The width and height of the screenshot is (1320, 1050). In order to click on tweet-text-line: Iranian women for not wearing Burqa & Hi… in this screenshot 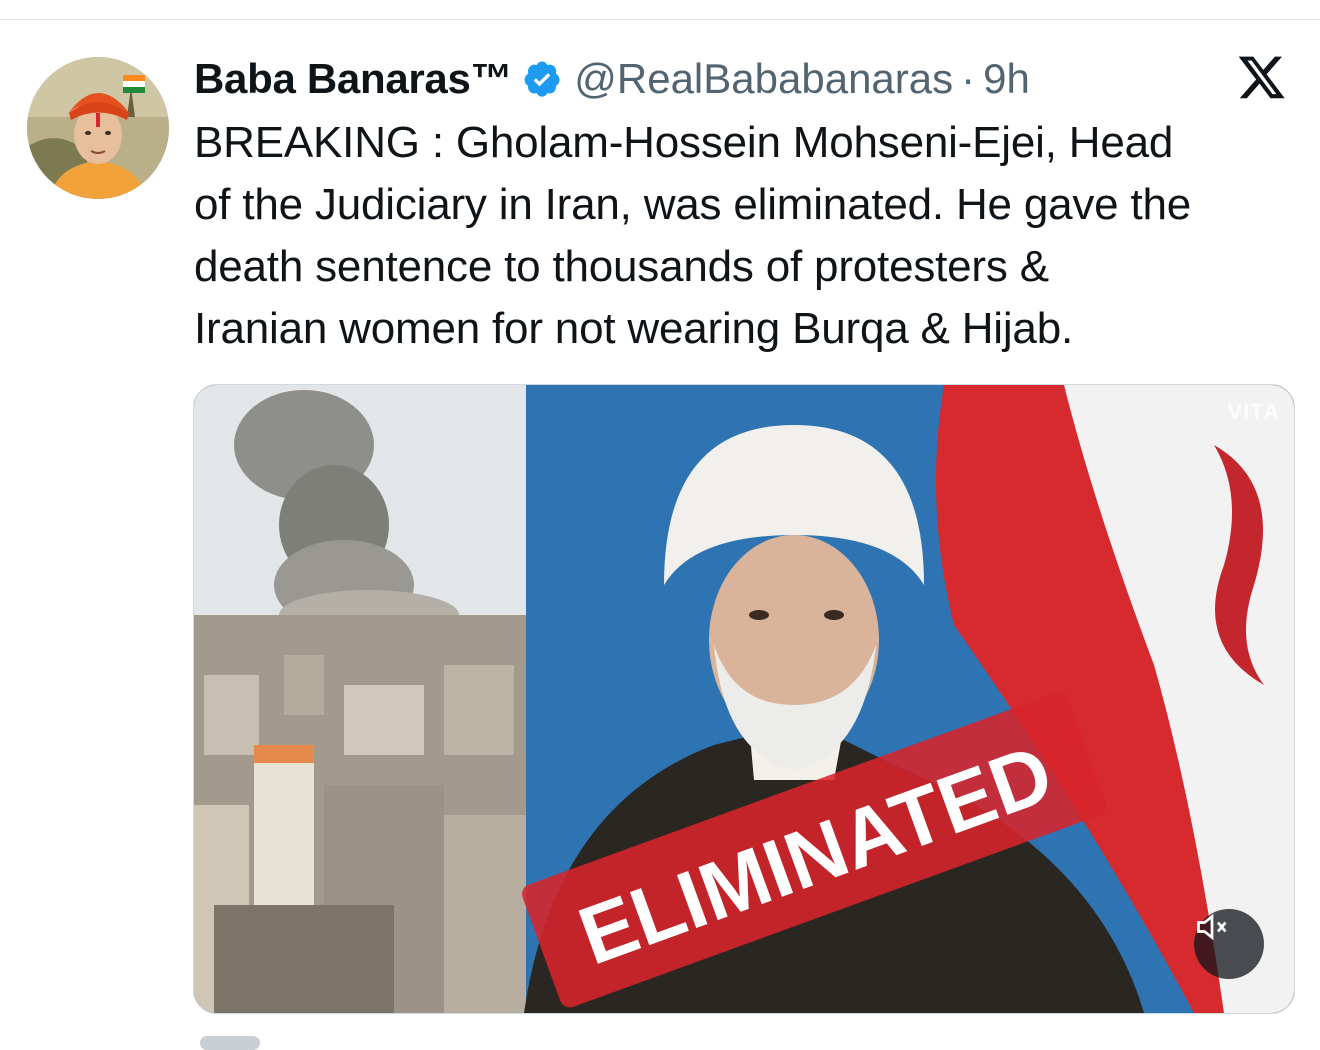, I will do `click(633, 328)`.